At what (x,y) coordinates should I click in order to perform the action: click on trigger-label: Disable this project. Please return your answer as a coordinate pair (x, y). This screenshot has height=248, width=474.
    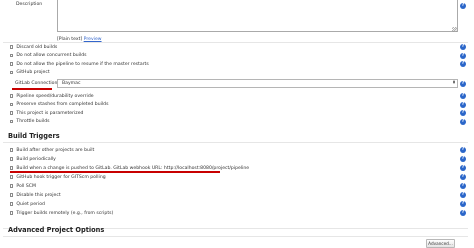
    Looking at the image, I should click on (38, 195).